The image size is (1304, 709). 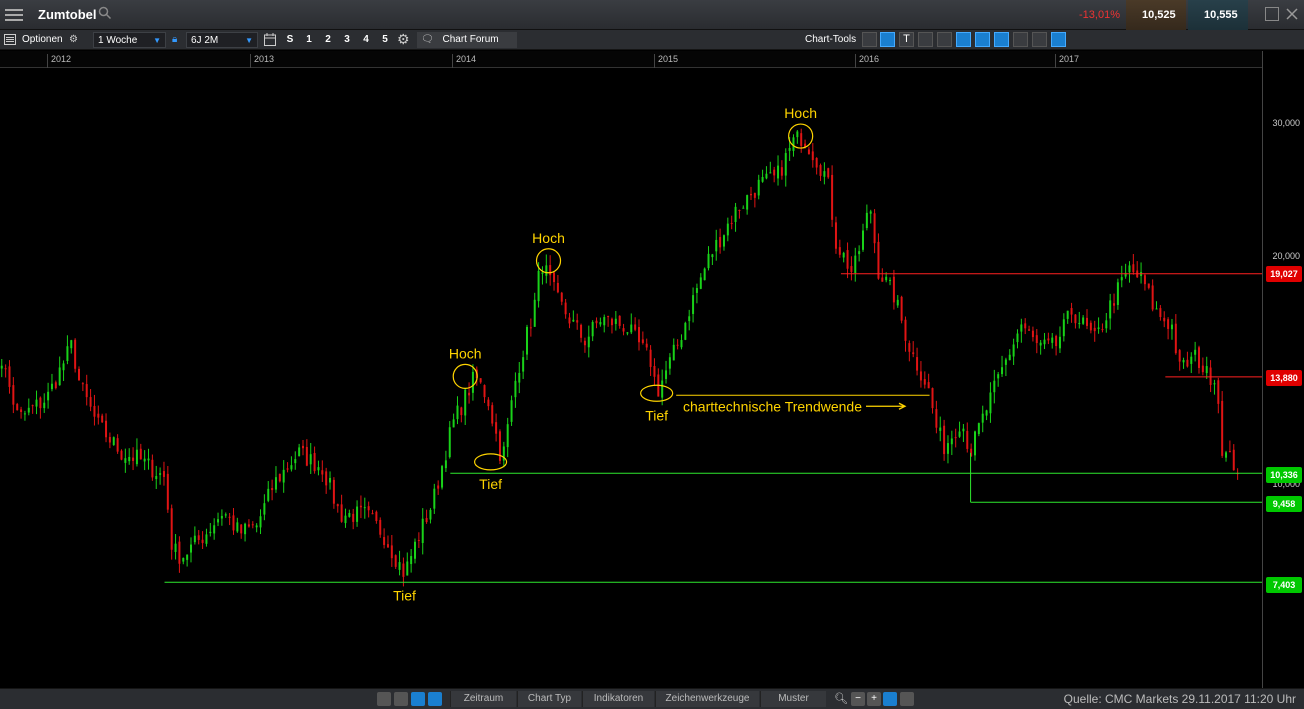 I want to click on keyboard-icon, so click(x=907, y=699).